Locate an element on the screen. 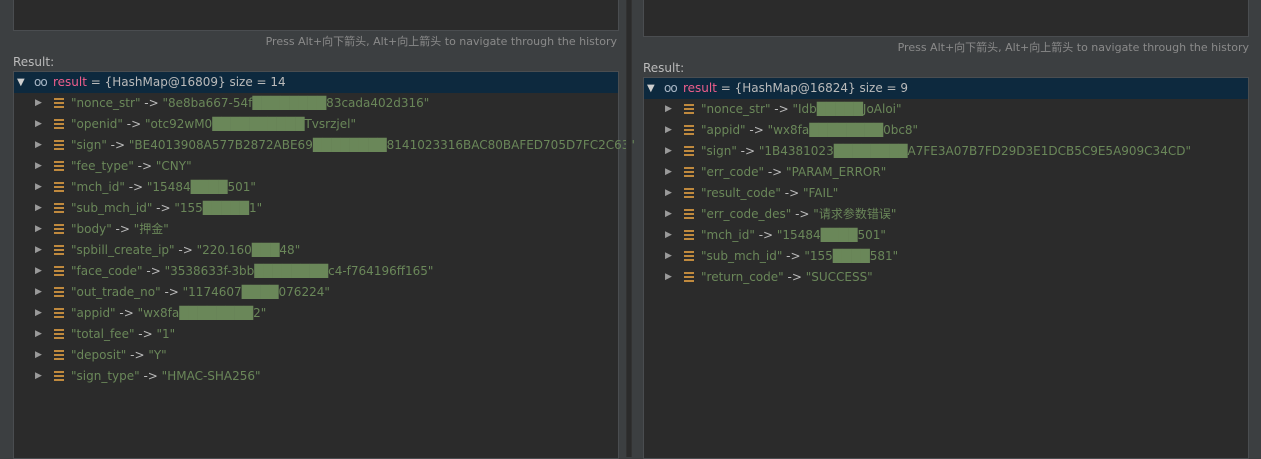 This screenshot has width=1261, height=459. entry-value: "HMAC-SHA256" is located at coordinates (211, 376).